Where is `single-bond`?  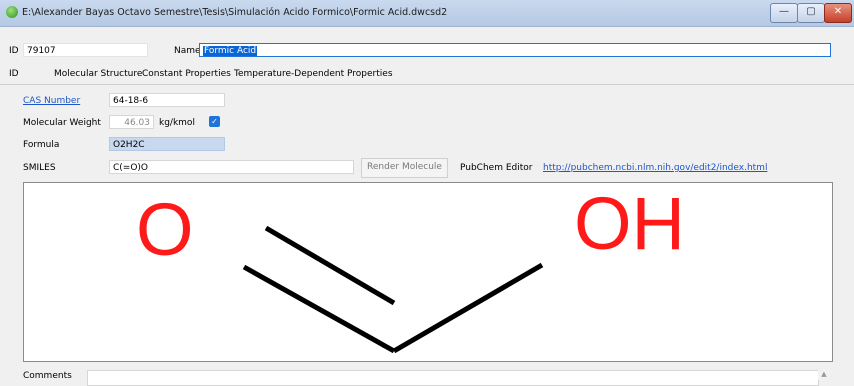
single-bond is located at coordinates (468, 308).